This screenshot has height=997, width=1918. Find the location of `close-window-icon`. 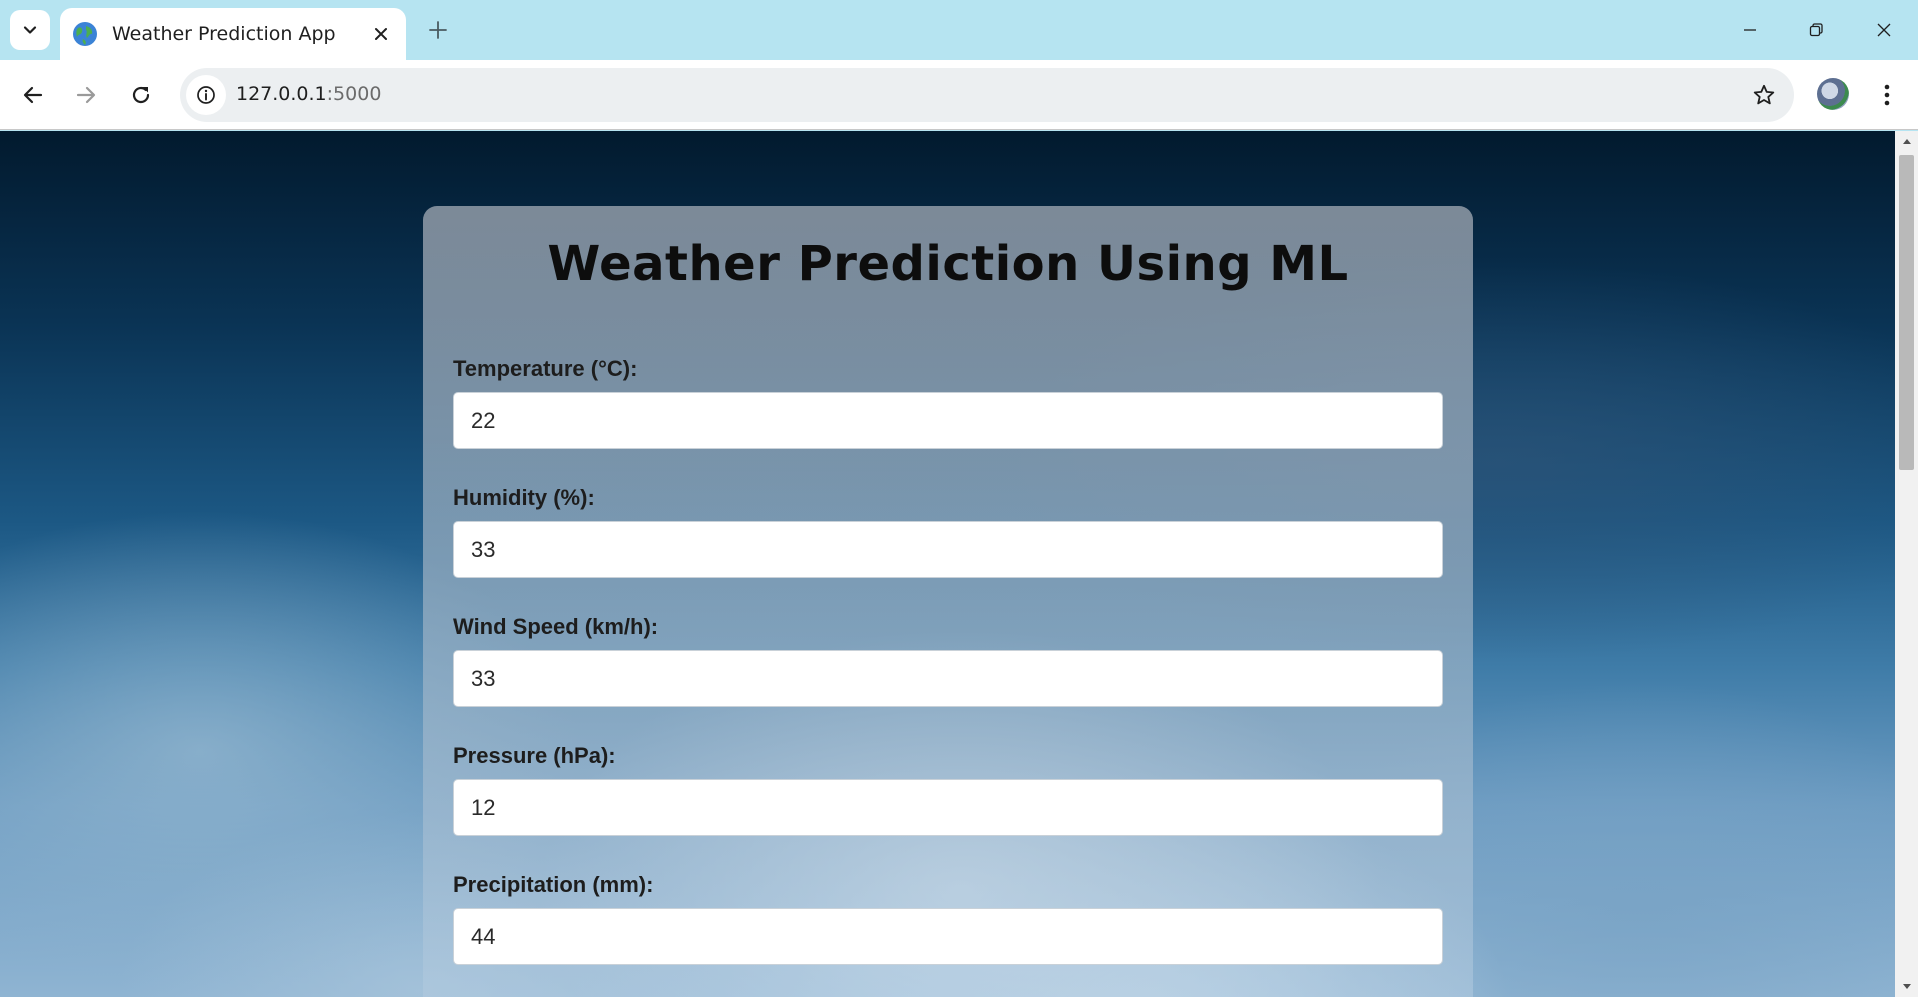

close-window-icon is located at coordinates (1884, 30).